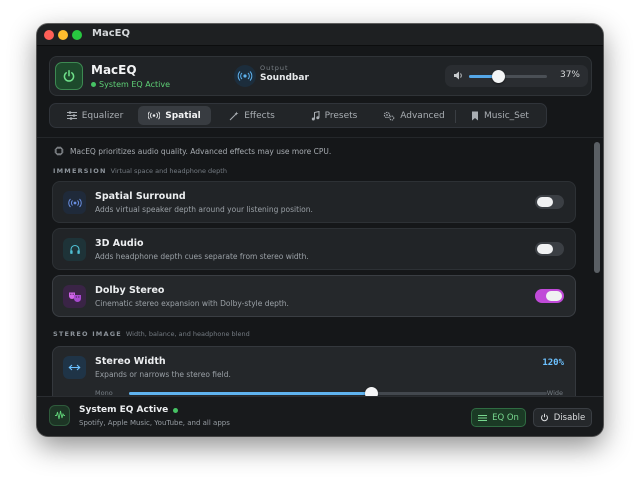  What do you see at coordinates (597, 207) in the screenshot?
I see `content-scrollbar` at bounding box center [597, 207].